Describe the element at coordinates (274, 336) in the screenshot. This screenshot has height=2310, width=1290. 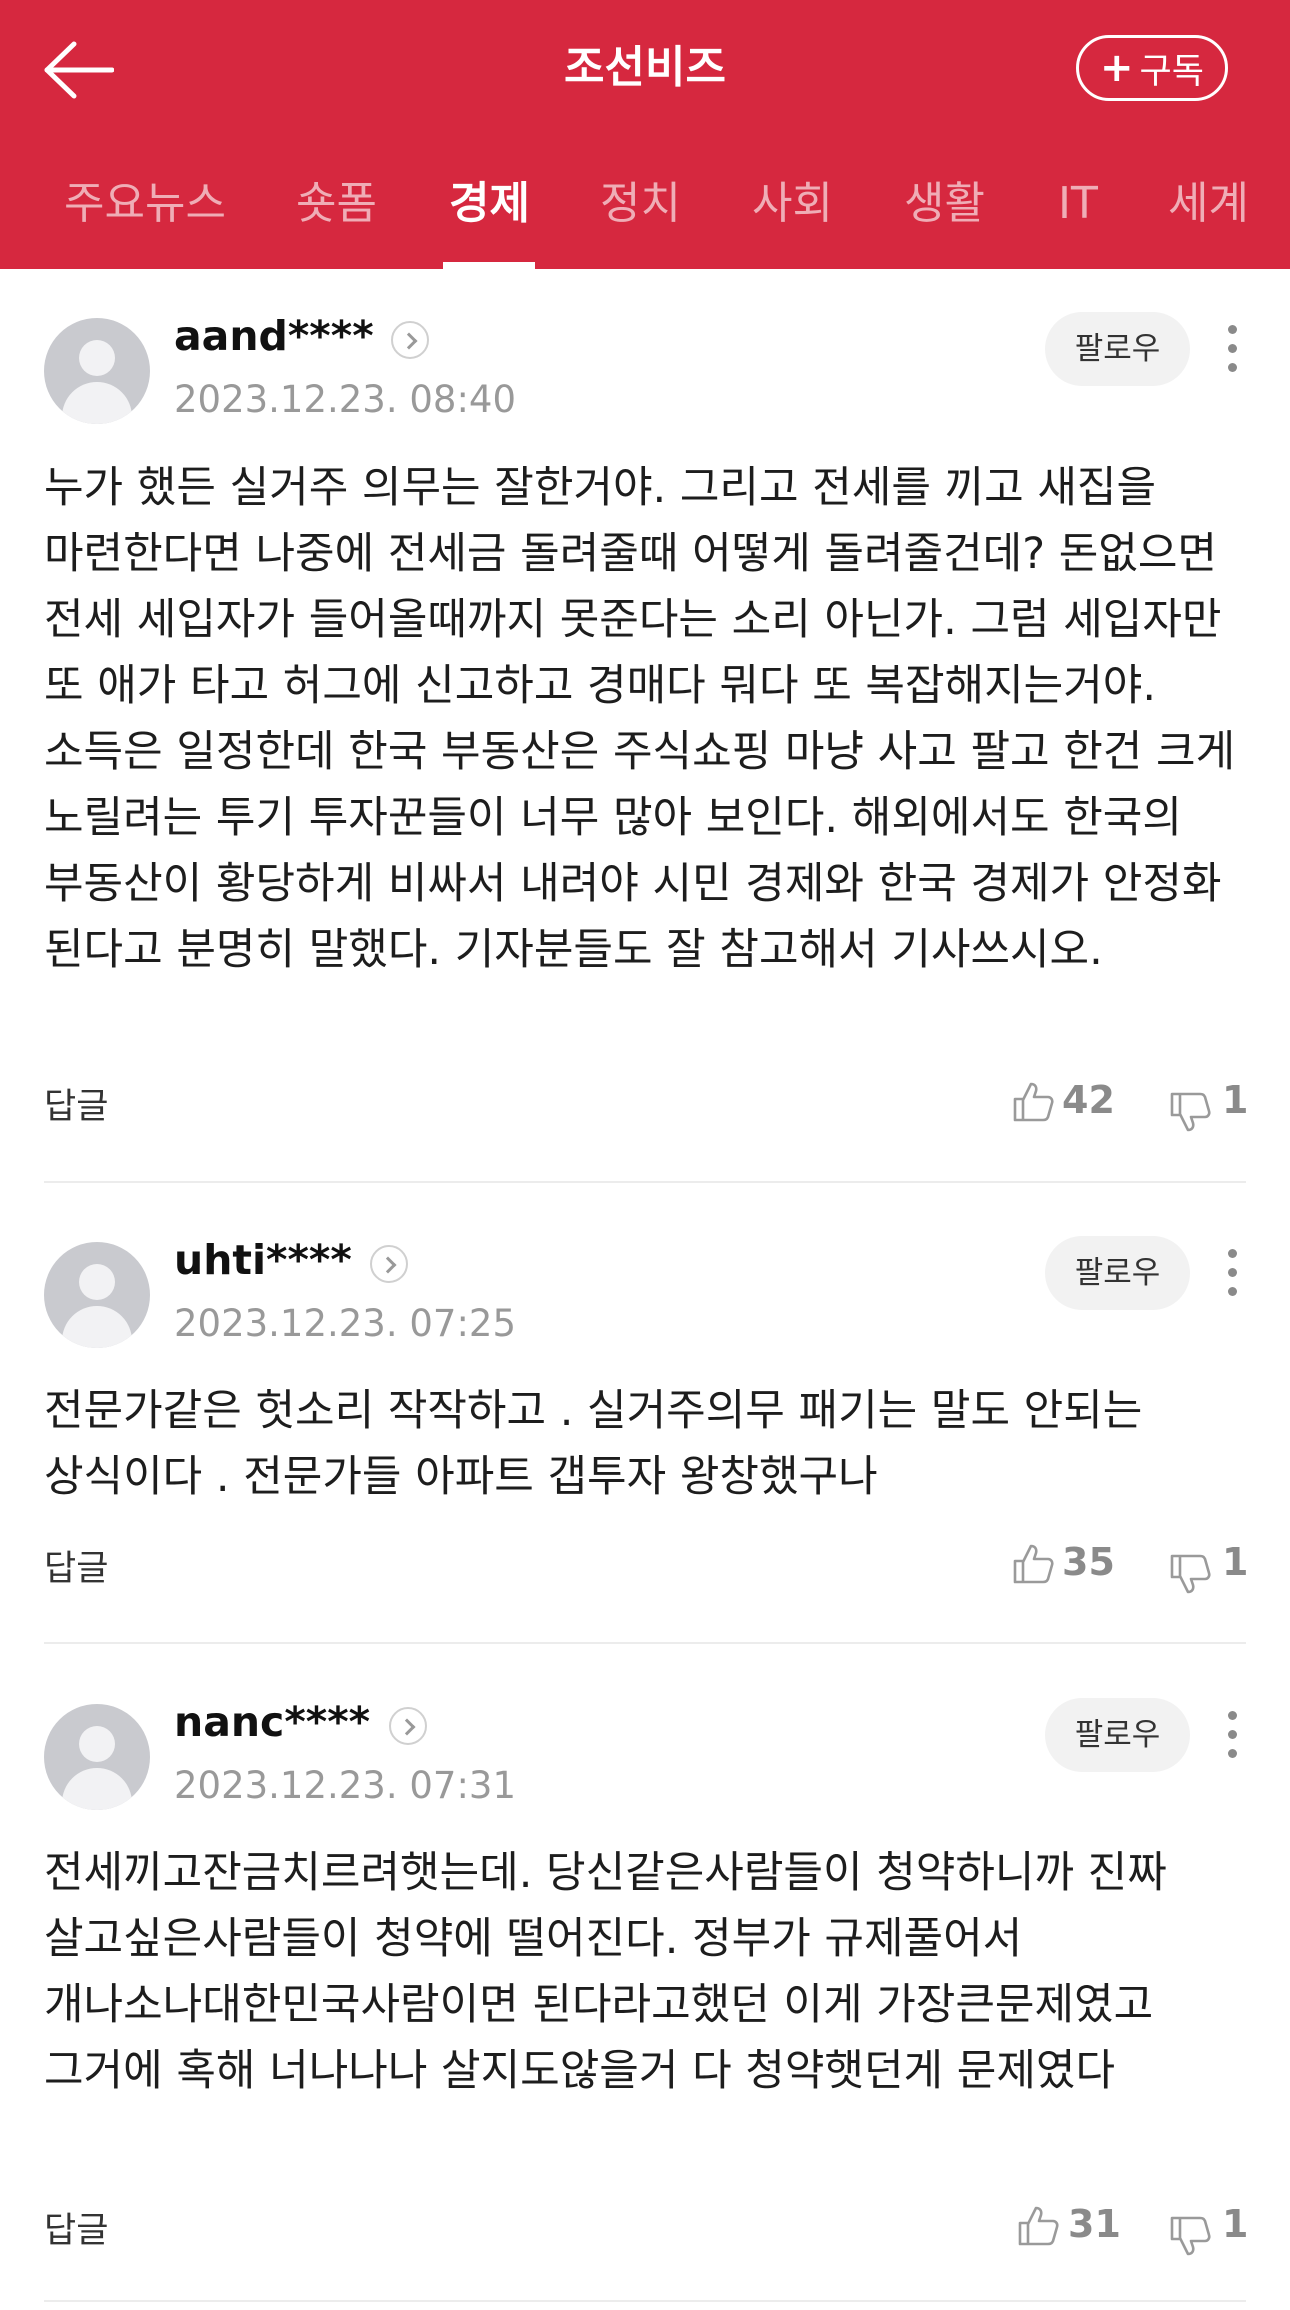
I see `comment-username: aand****` at that location.